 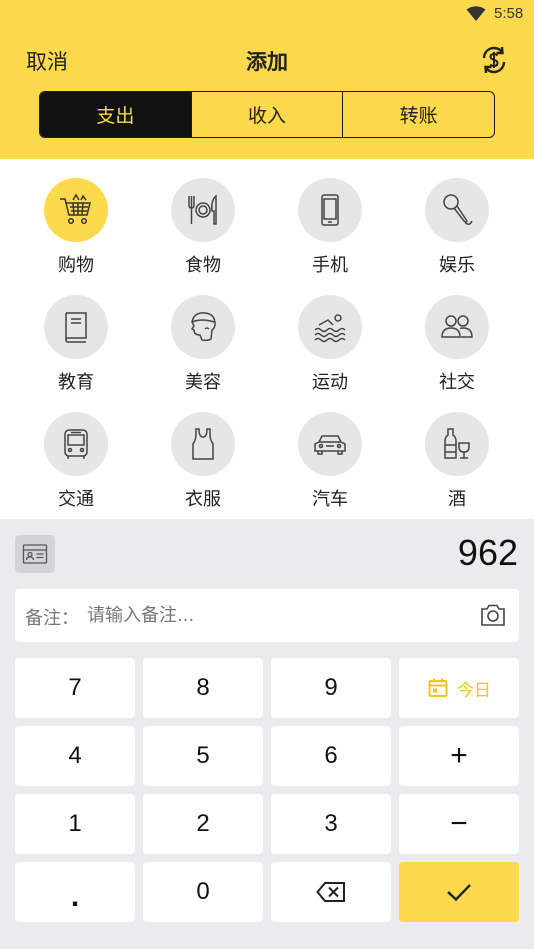 I want to click on category-label: 社交, so click(x=457, y=382).